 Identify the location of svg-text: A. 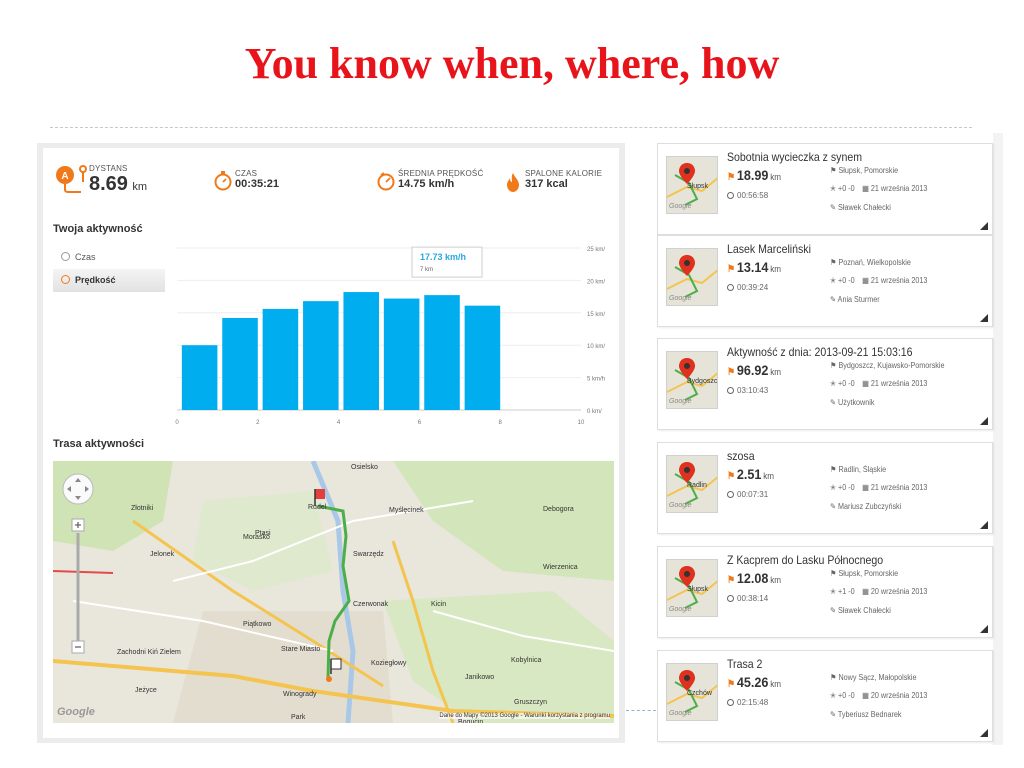
(64, 176).